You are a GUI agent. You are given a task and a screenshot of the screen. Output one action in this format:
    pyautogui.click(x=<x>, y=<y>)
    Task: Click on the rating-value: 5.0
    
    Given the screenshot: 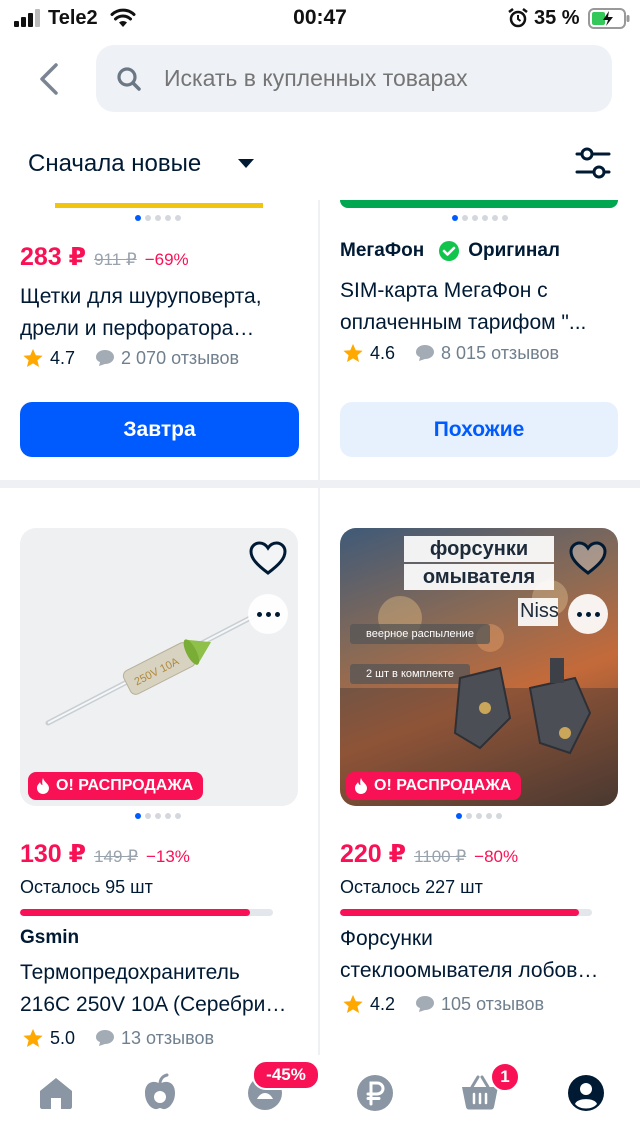 What is the action you would take?
    pyautogui.click(x=63, y=1037)
    